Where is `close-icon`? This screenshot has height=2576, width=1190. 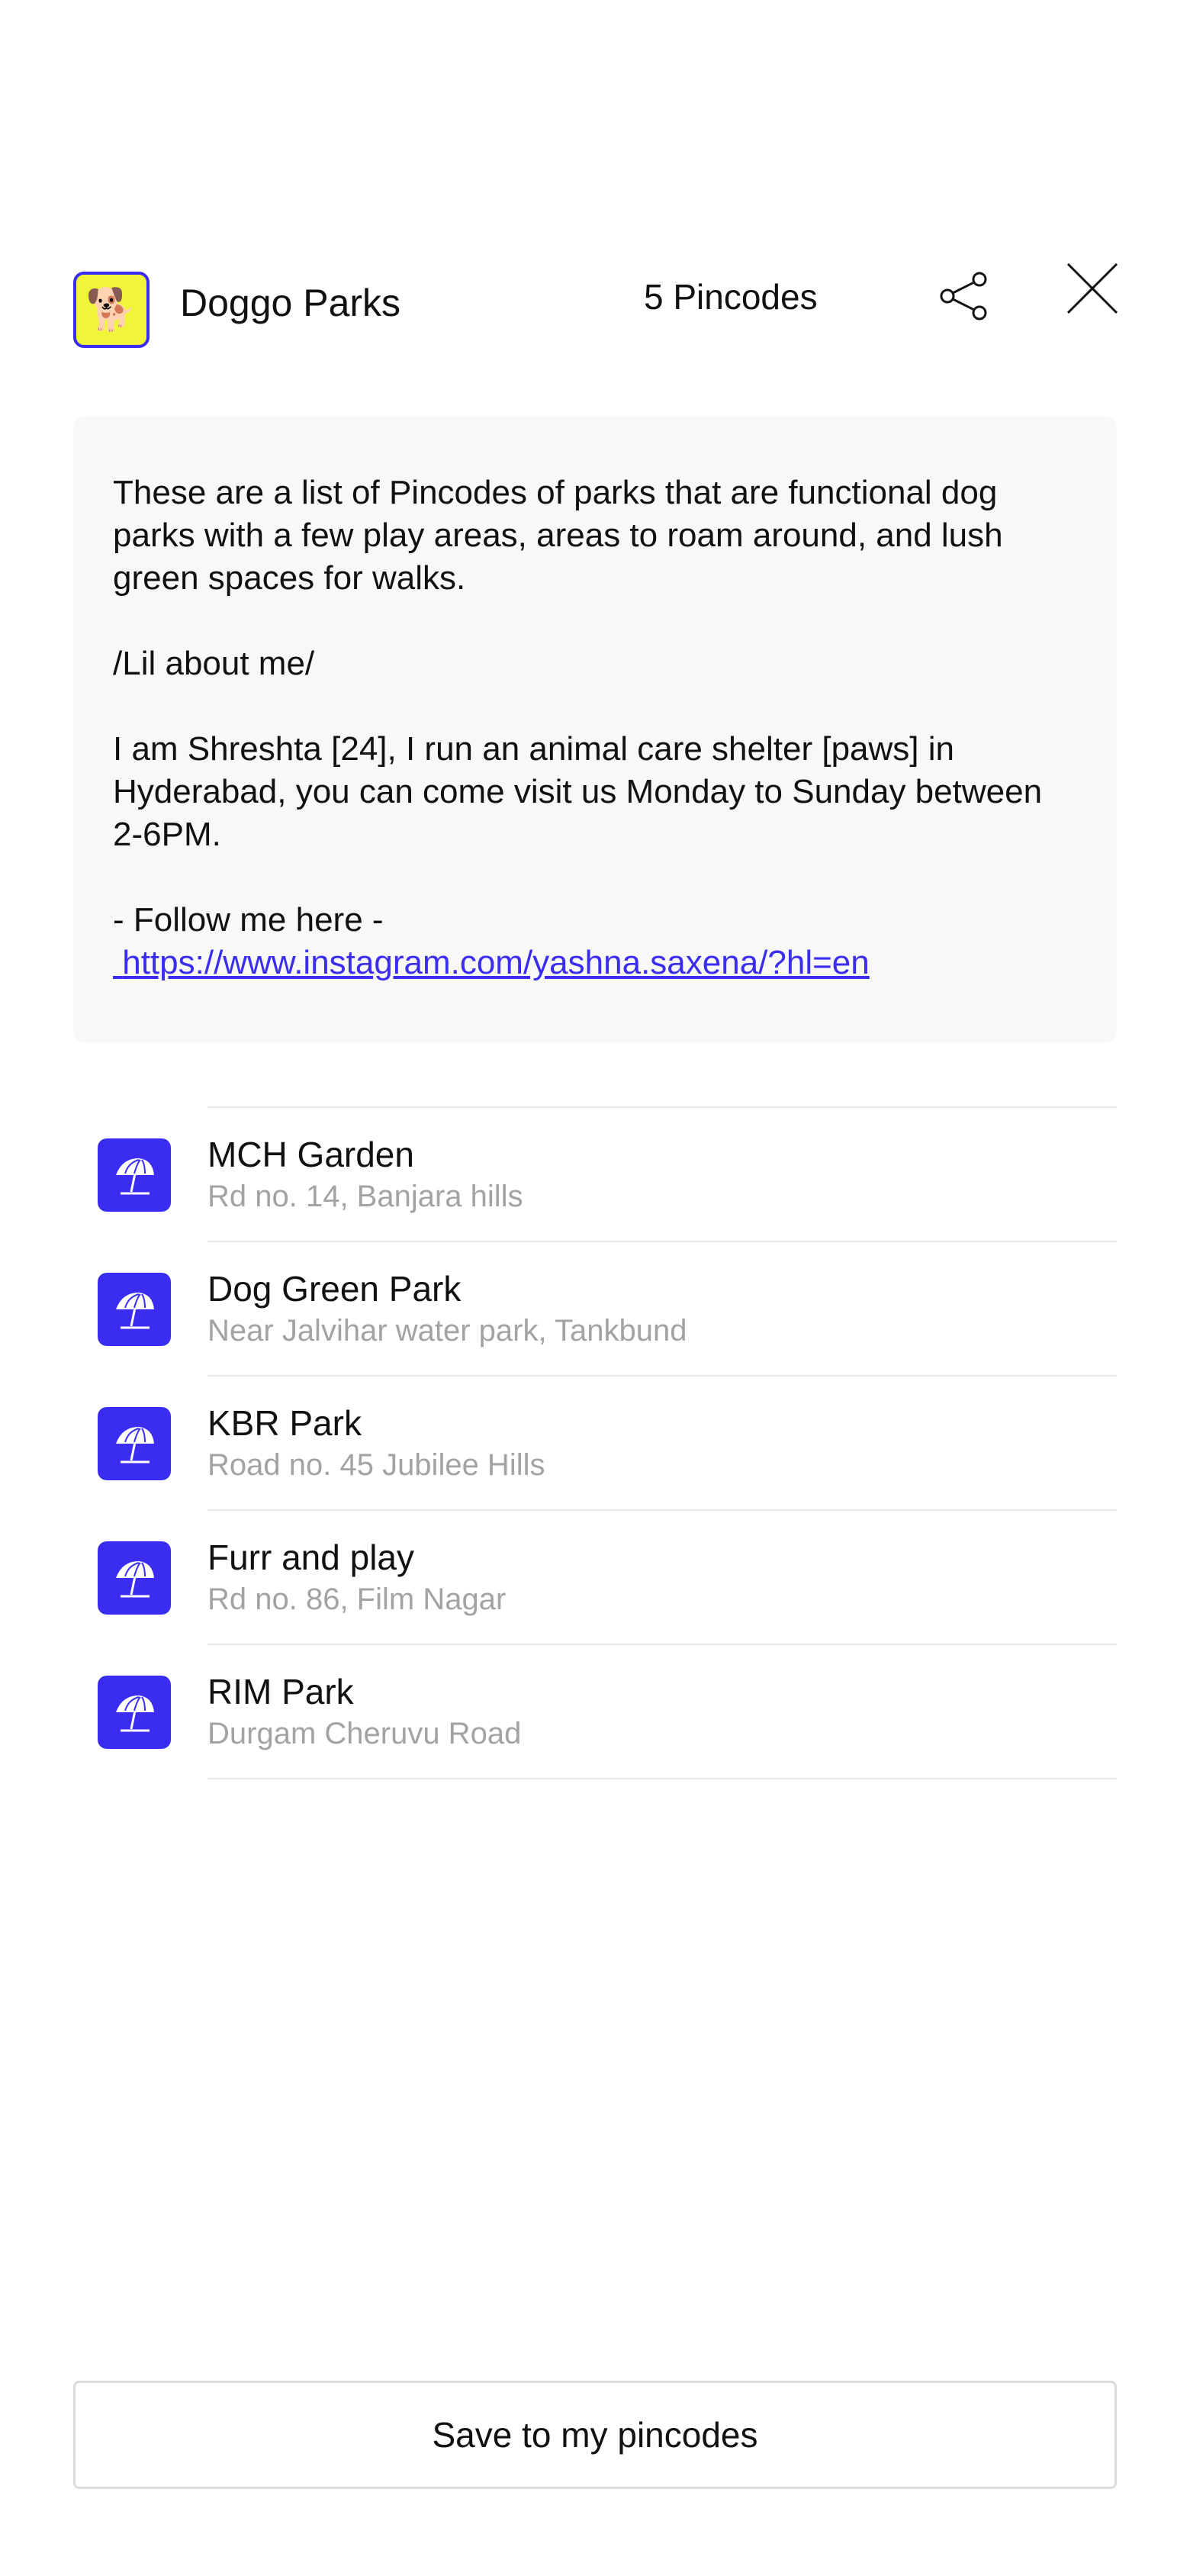
close-icon is located at coordinates (1092, 288).